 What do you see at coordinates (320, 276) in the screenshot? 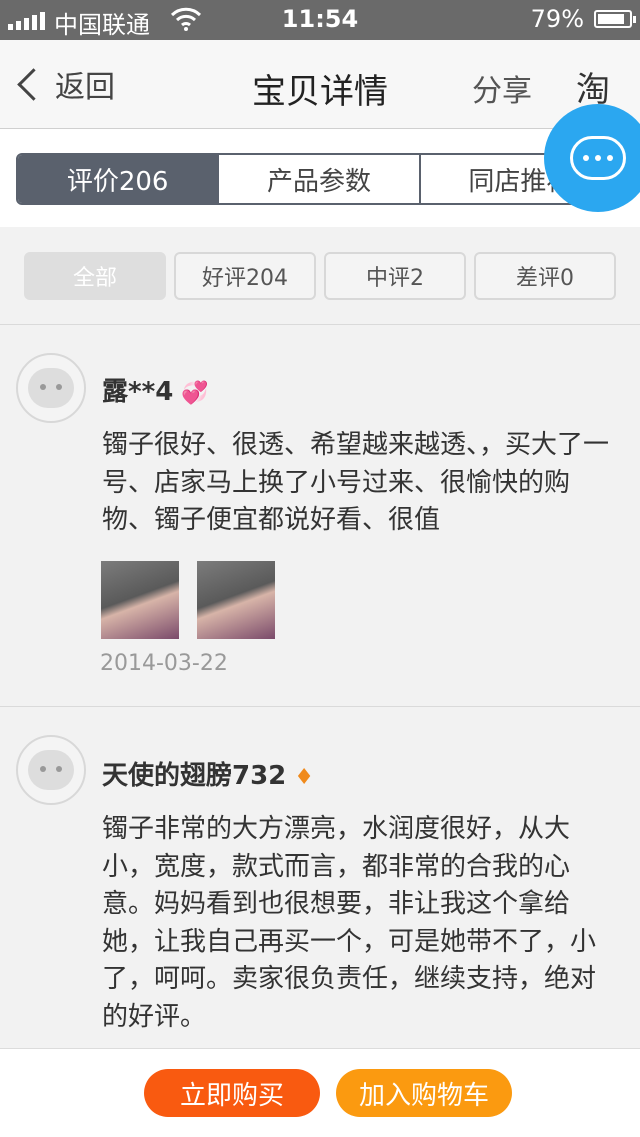
I see `review-filters: 全部 好评204 中评2 差评0` at bounding box center [320, 276].